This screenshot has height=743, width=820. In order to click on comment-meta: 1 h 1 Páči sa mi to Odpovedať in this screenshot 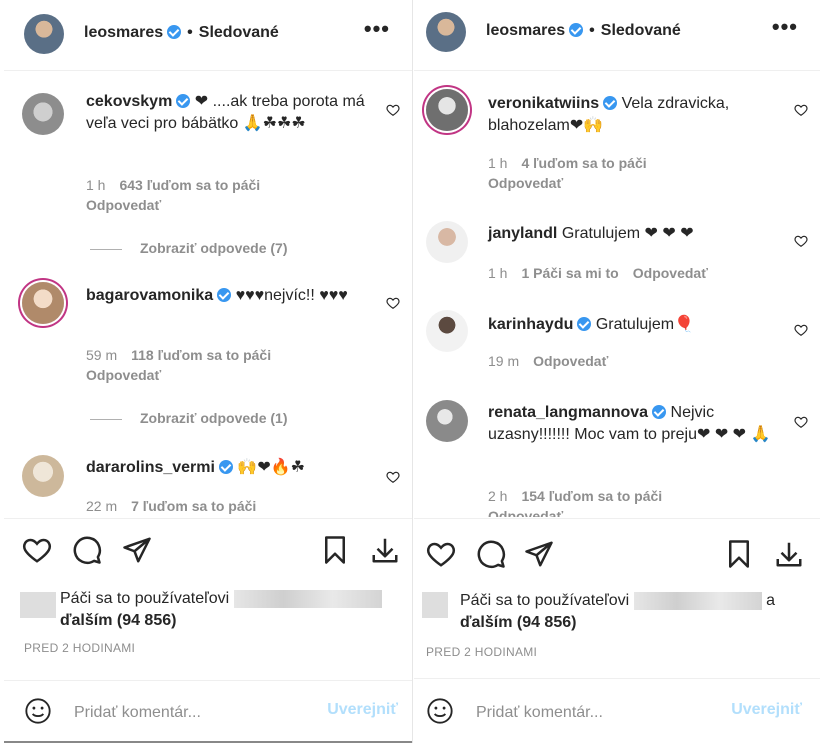, I will do `click(605, 273)`.